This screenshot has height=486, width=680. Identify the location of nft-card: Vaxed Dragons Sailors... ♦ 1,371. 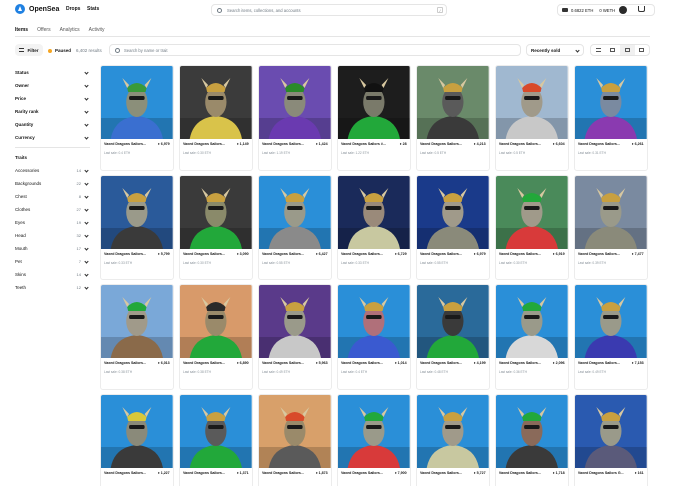
(215, 439).